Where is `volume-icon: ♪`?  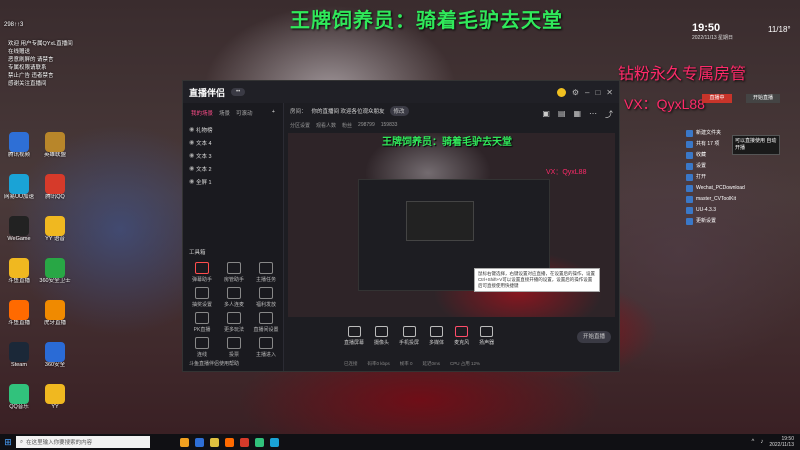
volume-icon: ♪ is located at coordinates (761, 442).